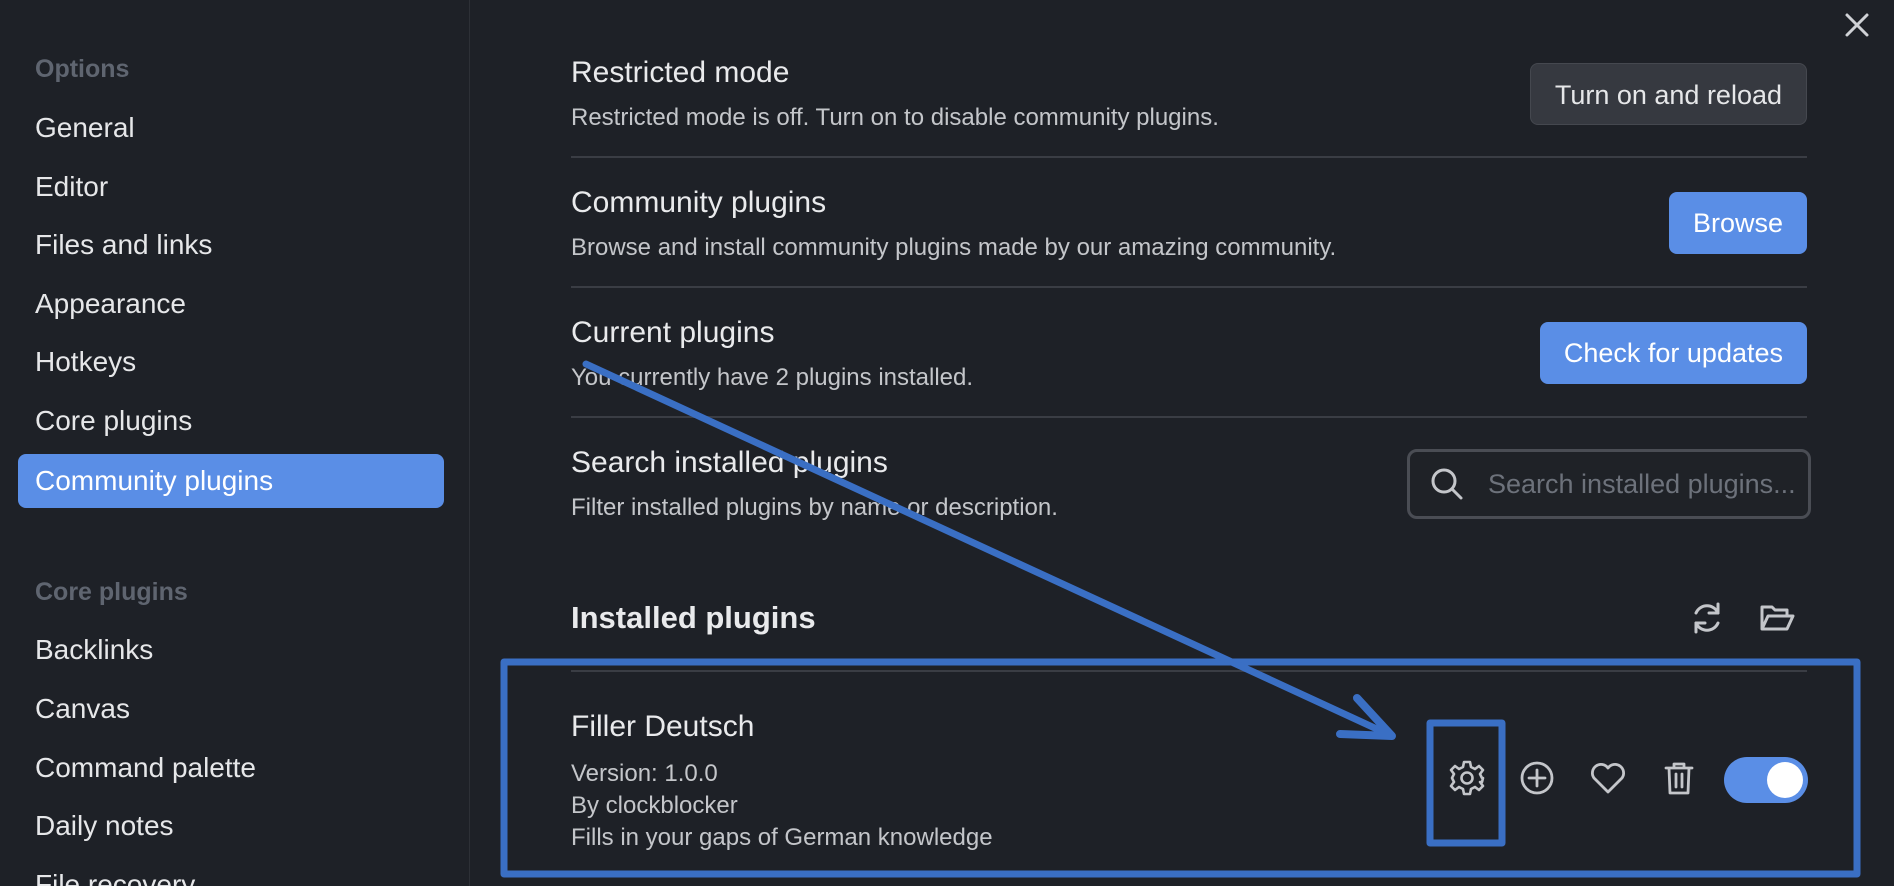 This screenshot has height=886, width=1894. I want to click on options-heading: Options, so click(82, 69).